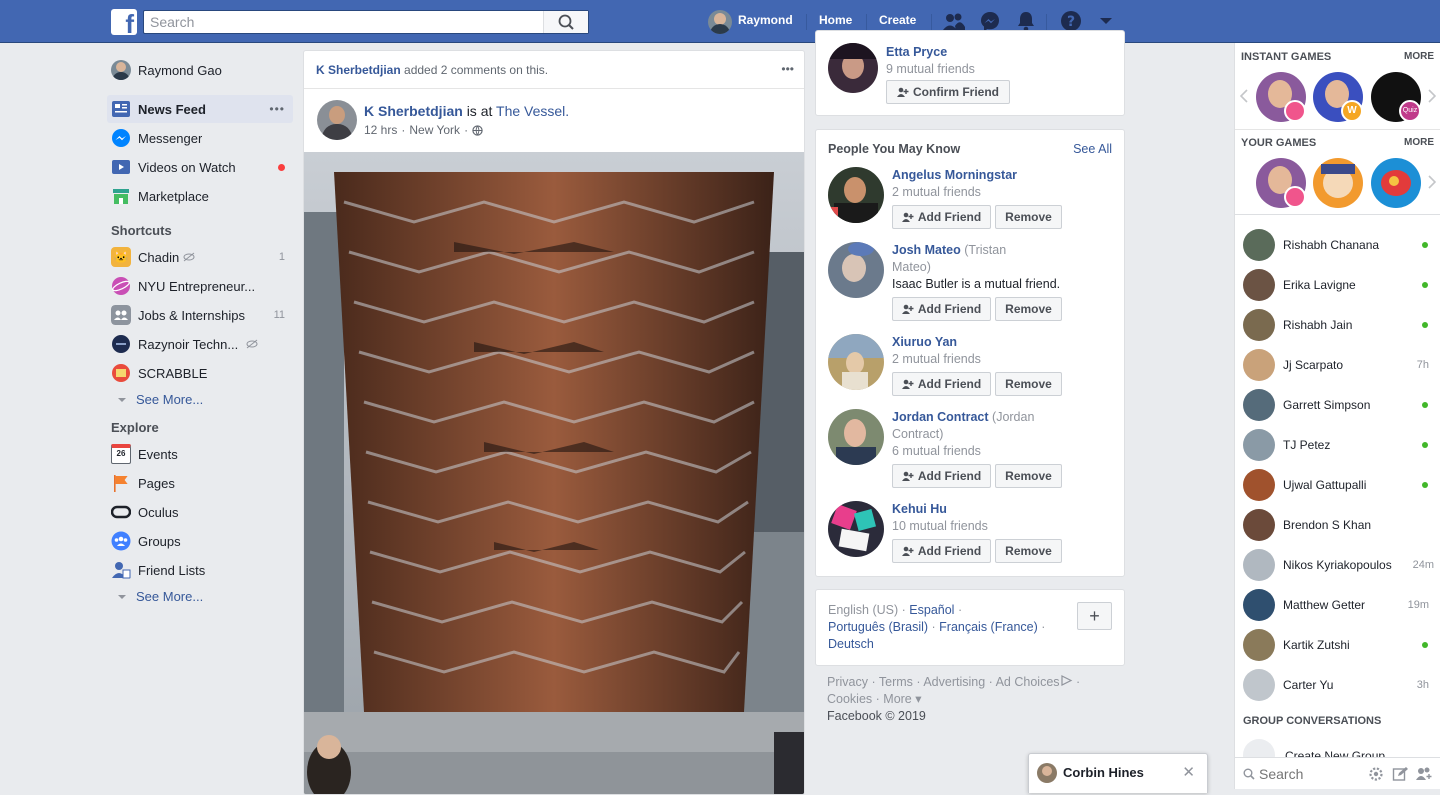 This screenshot has width=1440, height=795. What do you see at coordinates (1337, 285) in the screenshot?
I see `contact-item: Erika Lavigne` at bounding box center [1337, 285].